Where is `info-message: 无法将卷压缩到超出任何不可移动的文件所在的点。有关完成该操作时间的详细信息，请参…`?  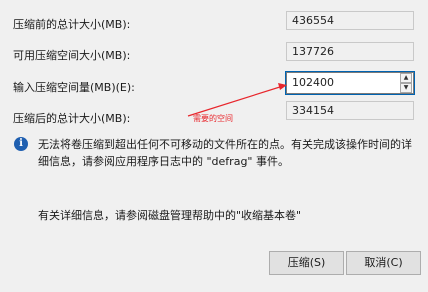
info-message: 无法将卷压缩到超出任何不可移动的文件所在的点。有关完成该操作时间的详细信息，请参… is located at coordinates (225, 153).